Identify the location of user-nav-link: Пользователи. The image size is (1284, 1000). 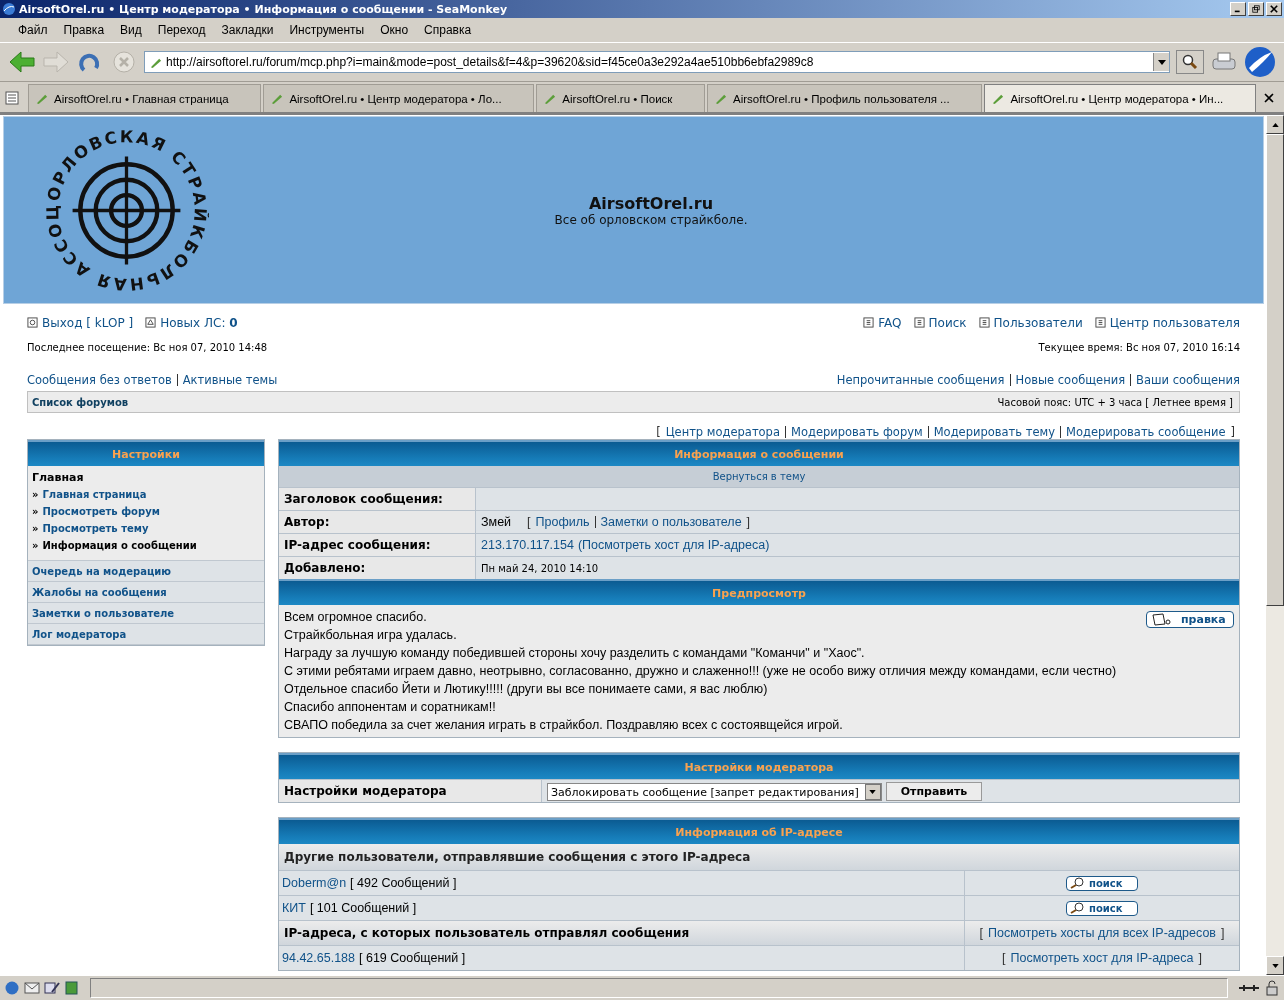
(1030, 323).